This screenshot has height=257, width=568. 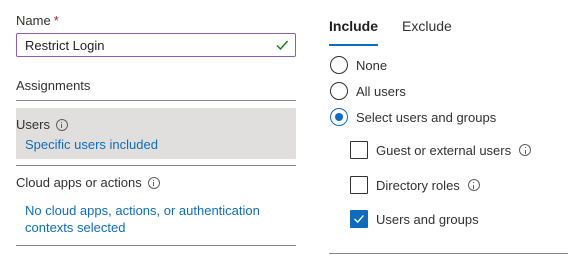 I want to click on policy-name-input: Restrict Login, so click(x=156, y=45).